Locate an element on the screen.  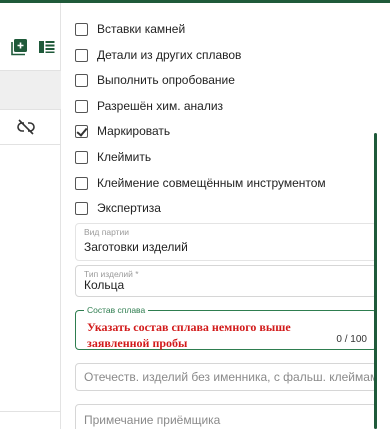
field-label: Вид партии is located at coordinates (106, 232).